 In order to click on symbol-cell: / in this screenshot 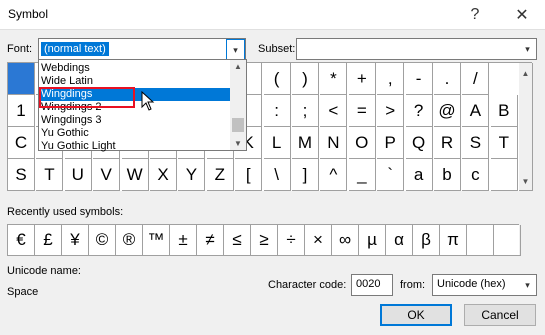, I will do `click(476, 79)`.